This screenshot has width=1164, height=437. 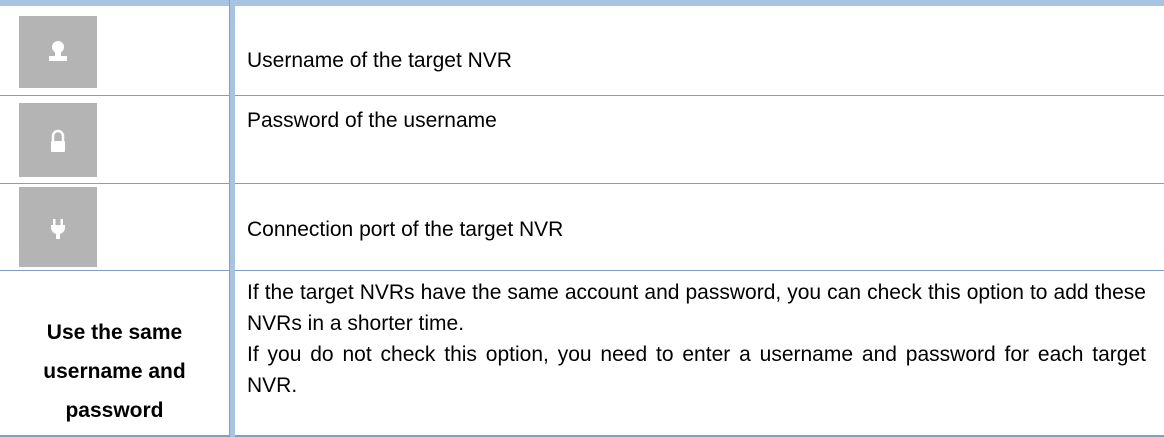 I want to click on port-description: Connection port of the target NVR, so click(x=405, y=229).